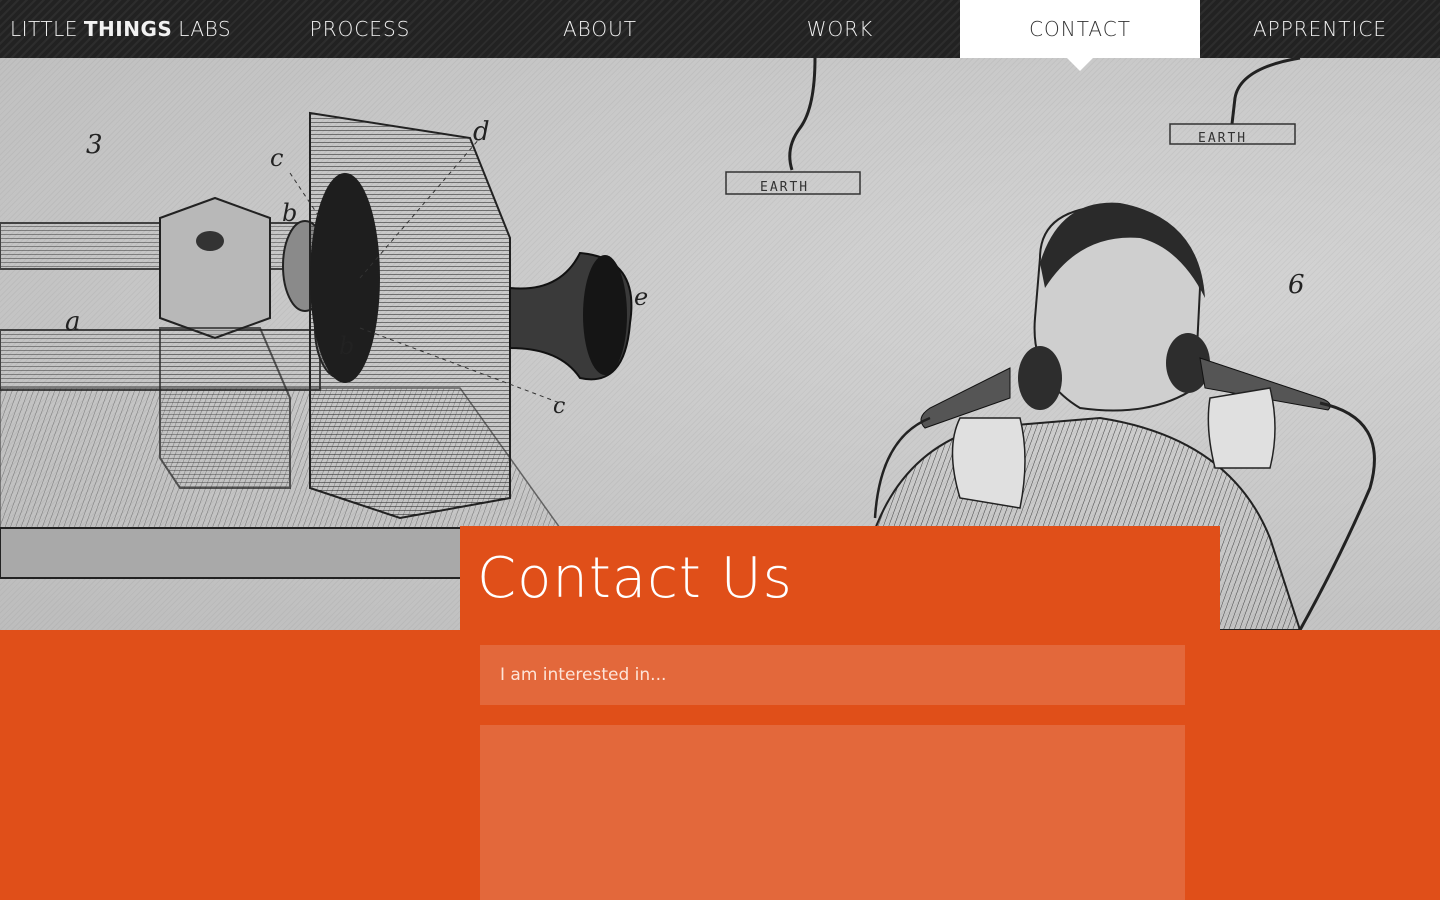 The image size is (1440, 900). Describe the element at coordinates (641, 297) in the screenshot. I see `figure-label-e: e` at that location.